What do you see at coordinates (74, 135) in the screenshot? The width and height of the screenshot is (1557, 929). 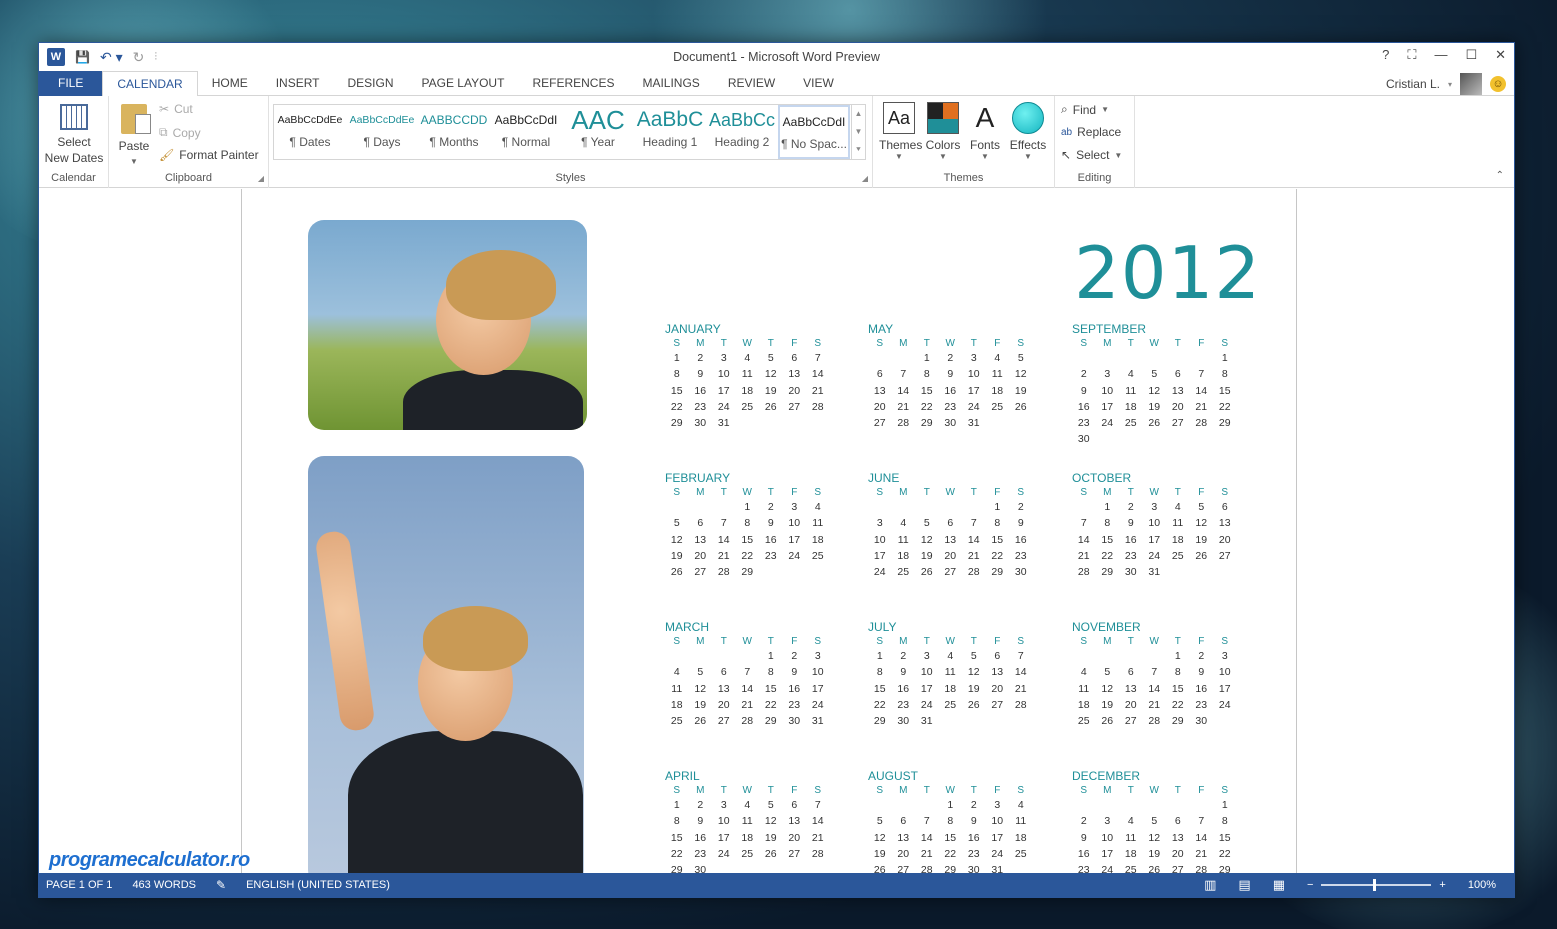 I see `select-new-dates-button: Select New Dates` at bounding box center [74, 135].